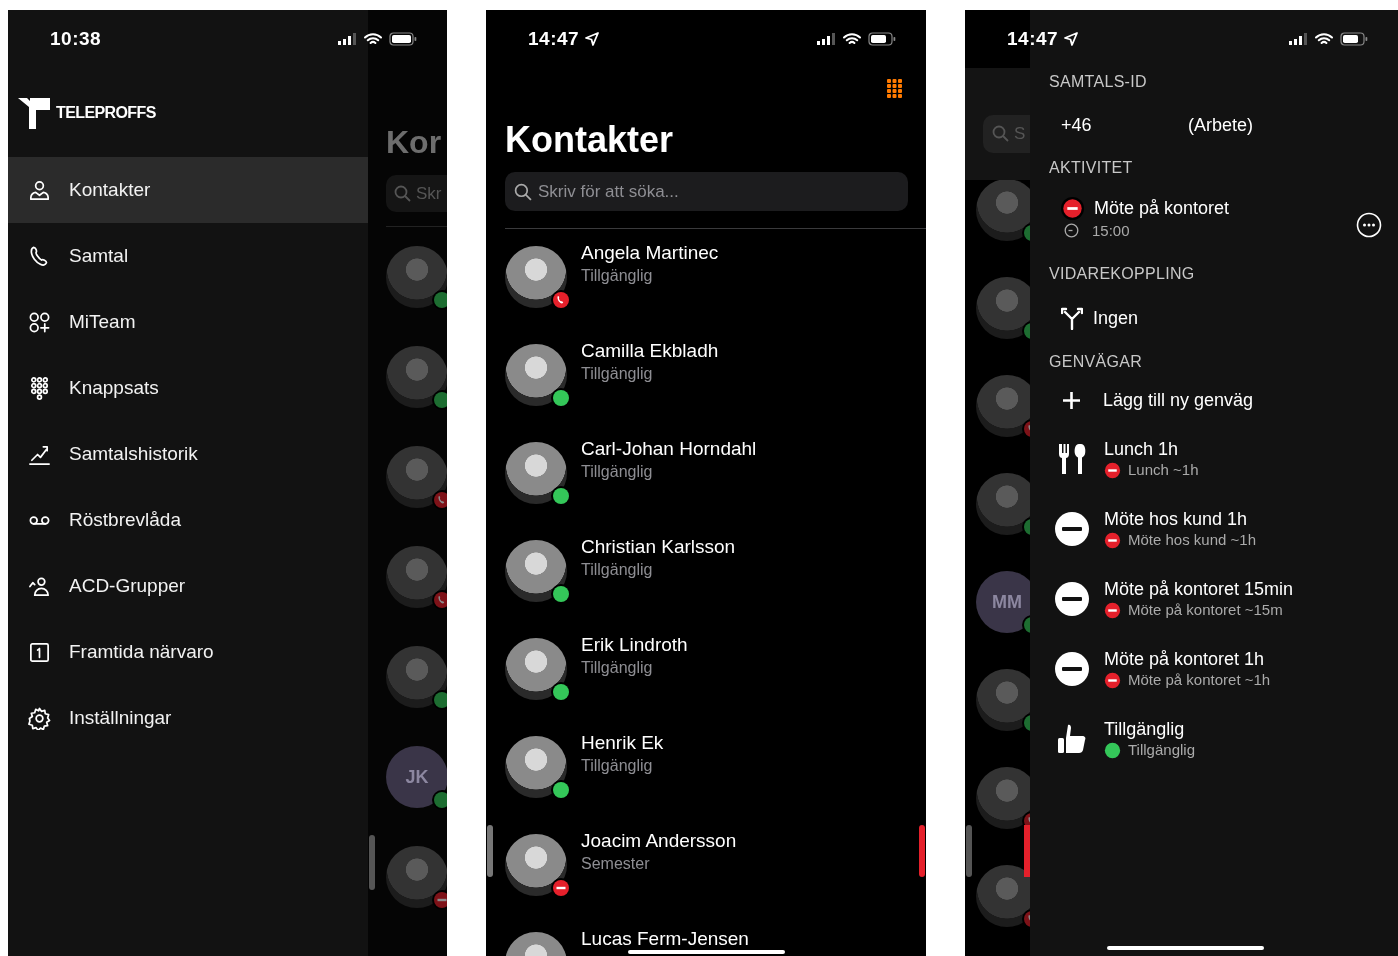 The image size is (1398, 956). I want to click on status-time: 10:38, so click(76, 39).